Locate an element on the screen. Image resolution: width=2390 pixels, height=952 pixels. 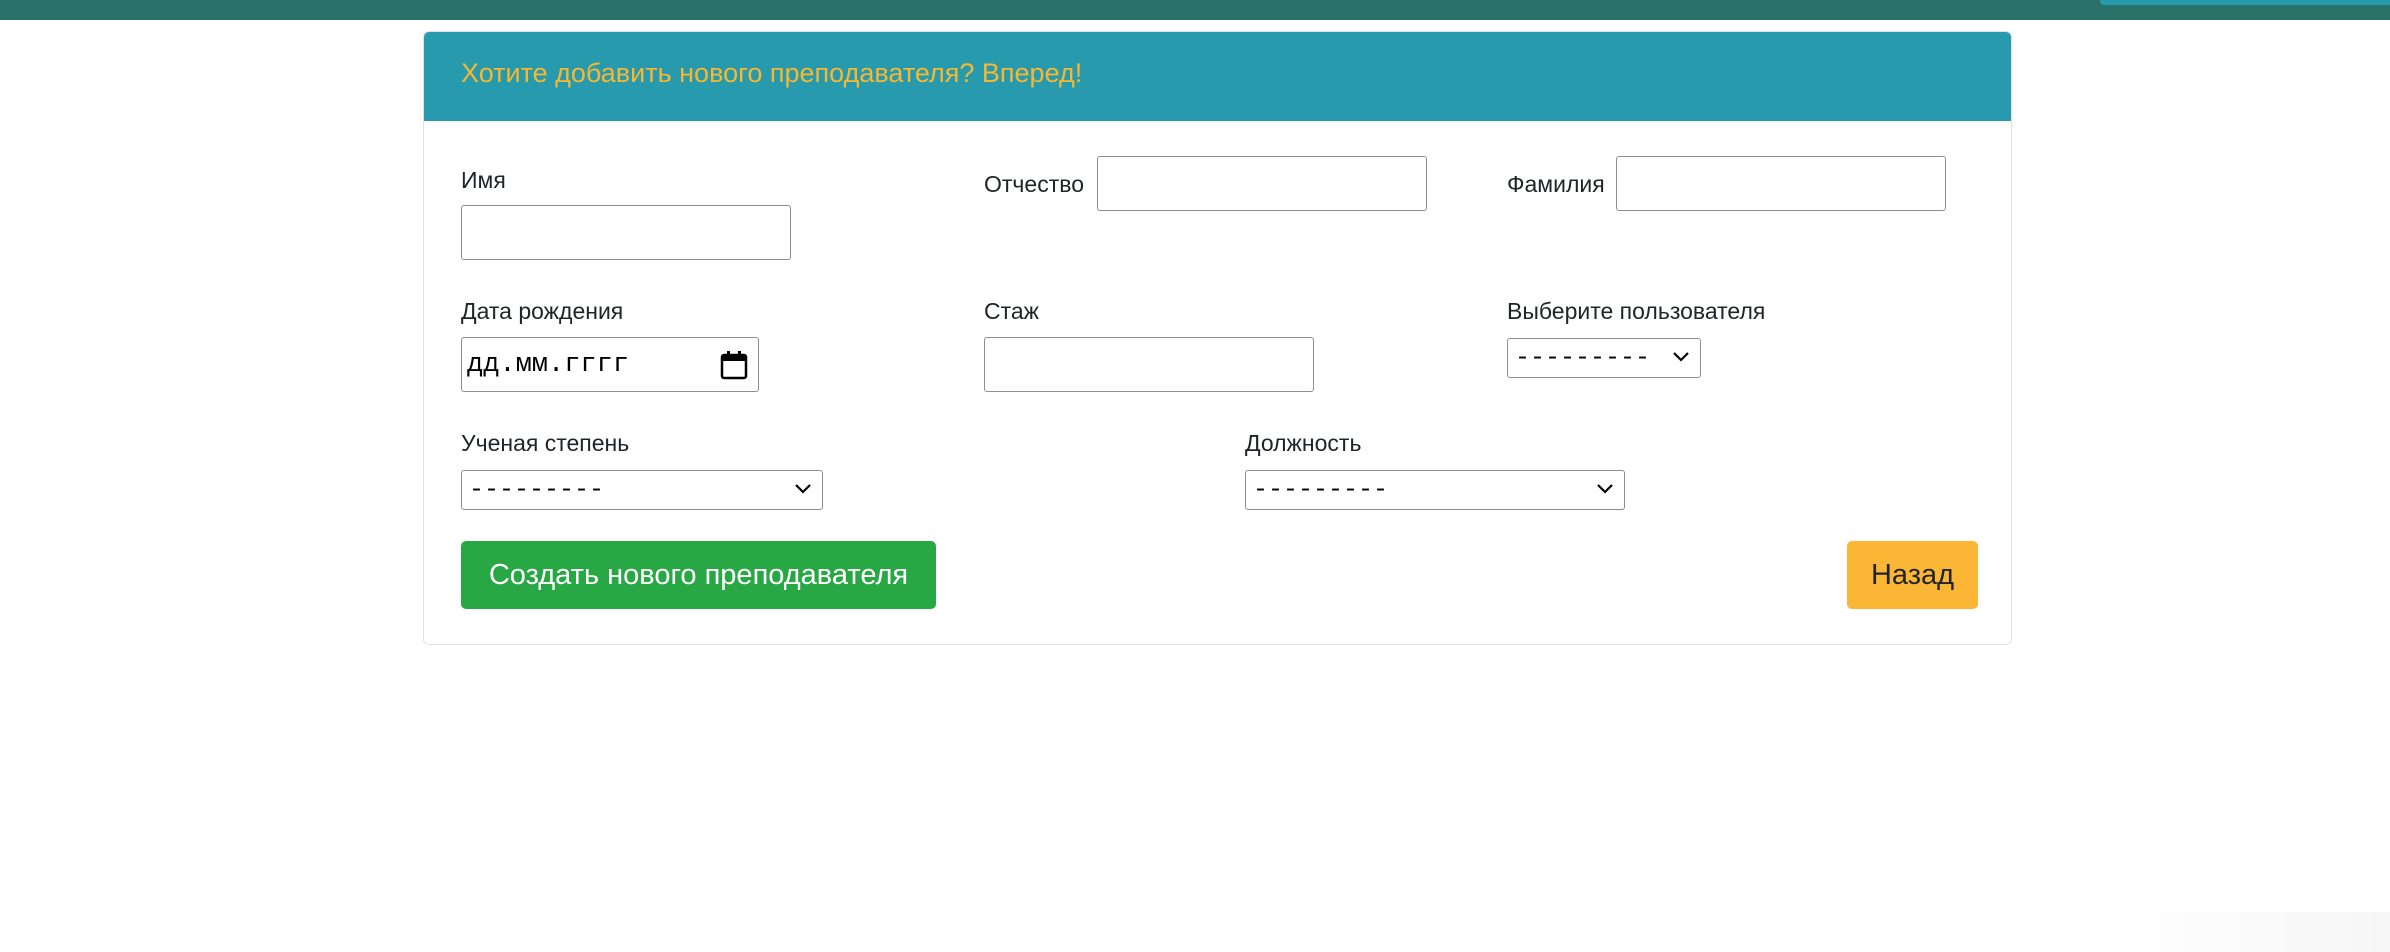
position-select: --------- is located at coordinates (1435, 490).